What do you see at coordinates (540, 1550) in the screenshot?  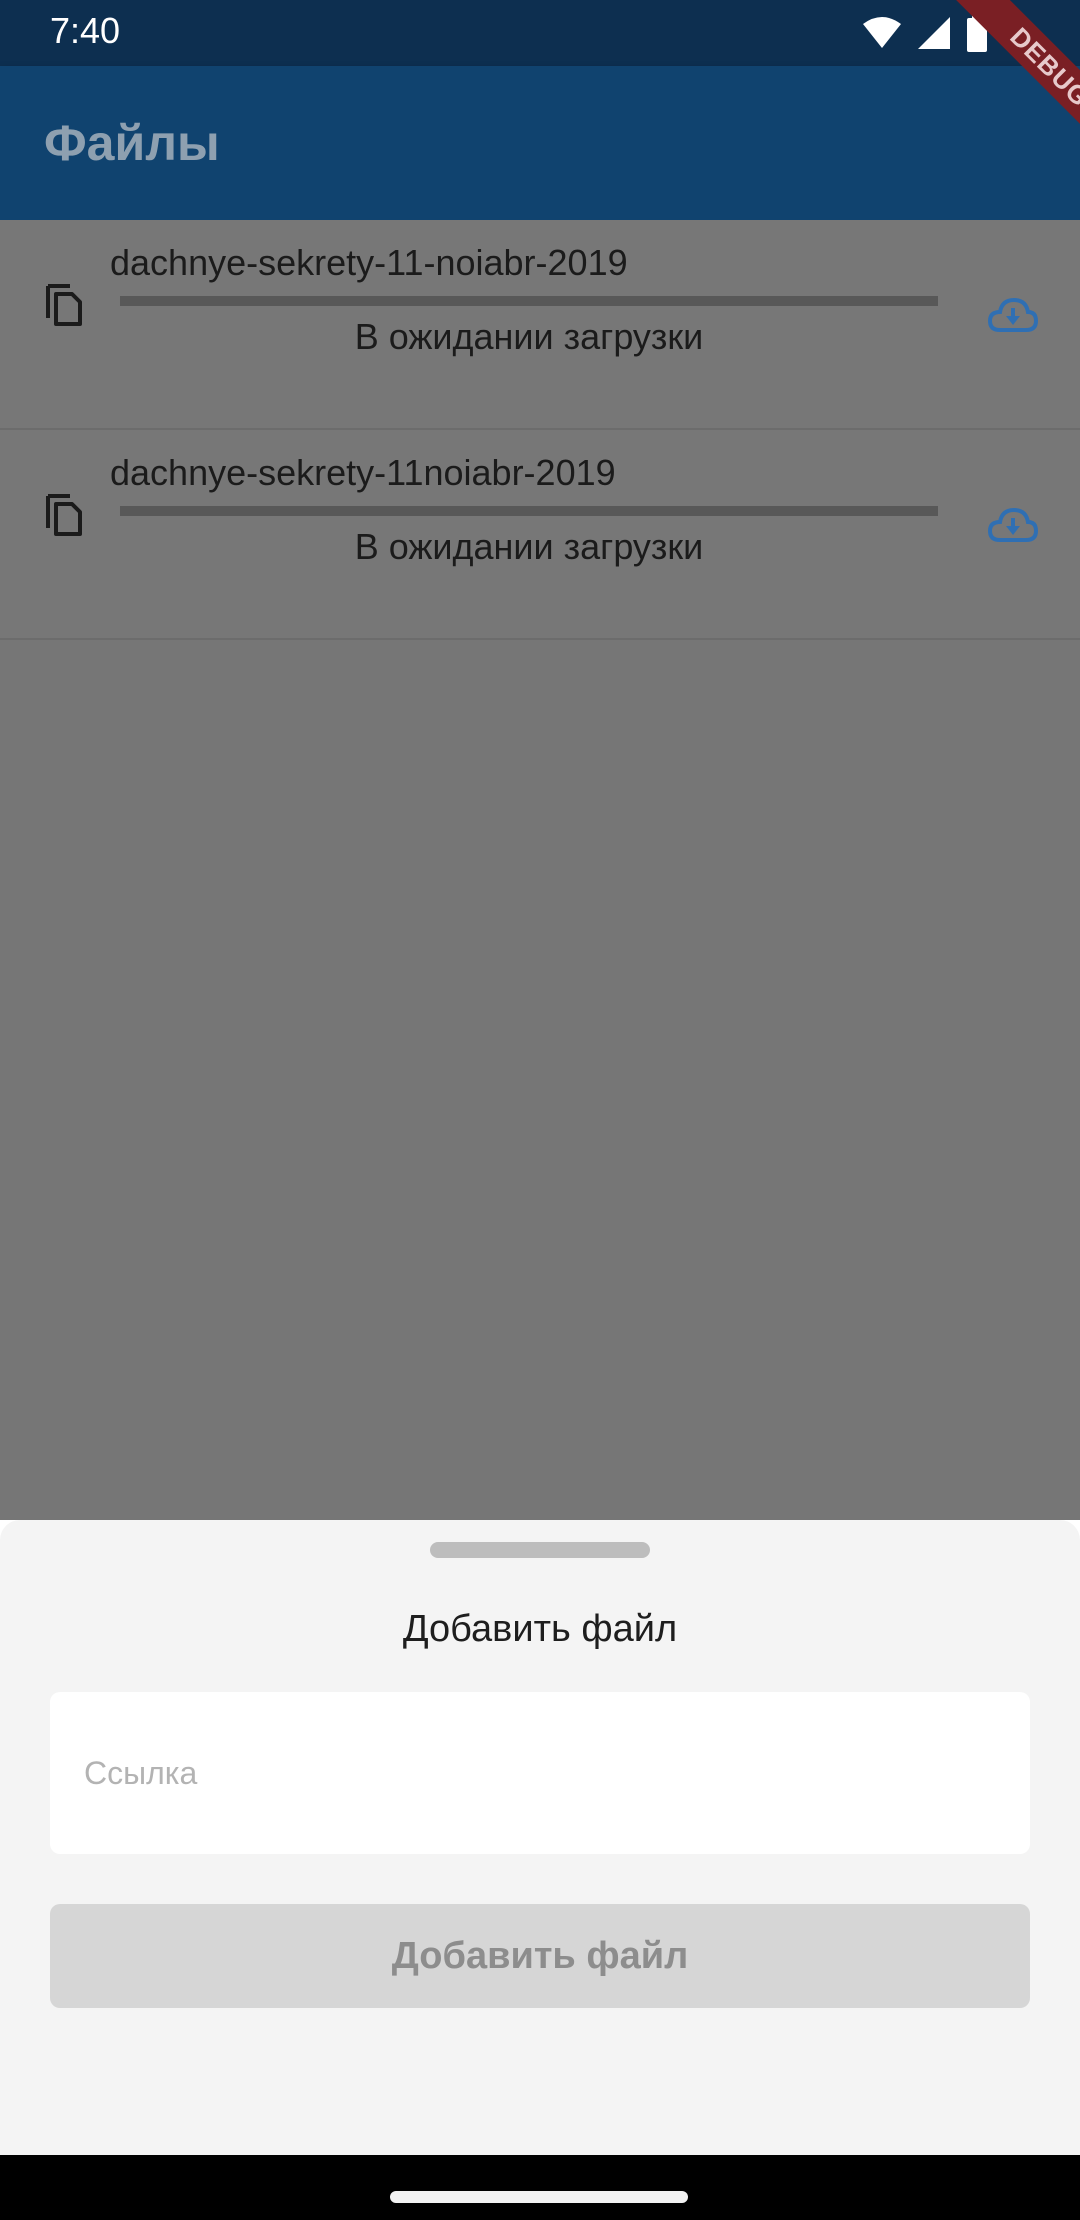 I see `sheet-drag-handle` at bounding box center [540, 1550].